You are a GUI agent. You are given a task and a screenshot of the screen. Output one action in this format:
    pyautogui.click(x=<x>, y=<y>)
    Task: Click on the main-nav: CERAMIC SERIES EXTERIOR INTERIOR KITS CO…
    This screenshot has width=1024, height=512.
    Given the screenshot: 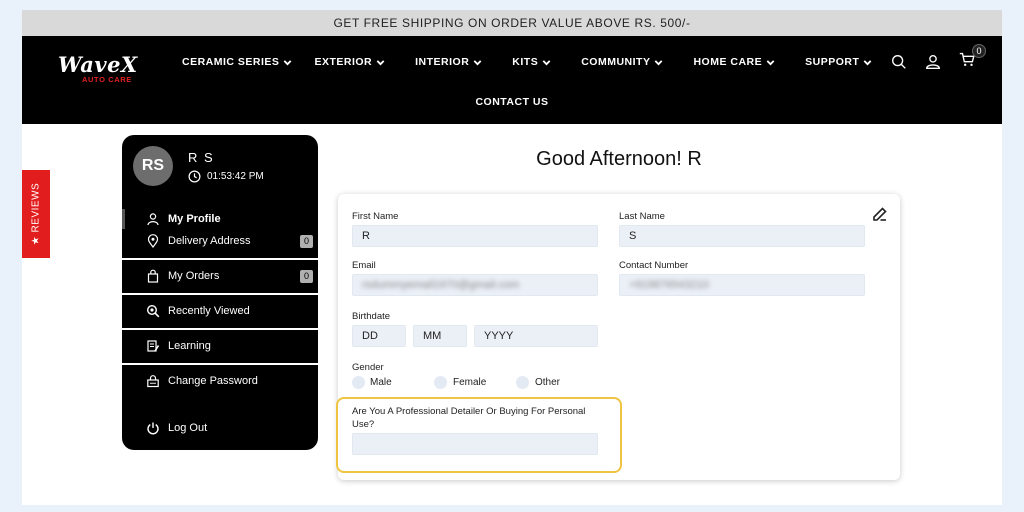 What is the action you would take?
    pyautogui.click(x=527, y=62)
    